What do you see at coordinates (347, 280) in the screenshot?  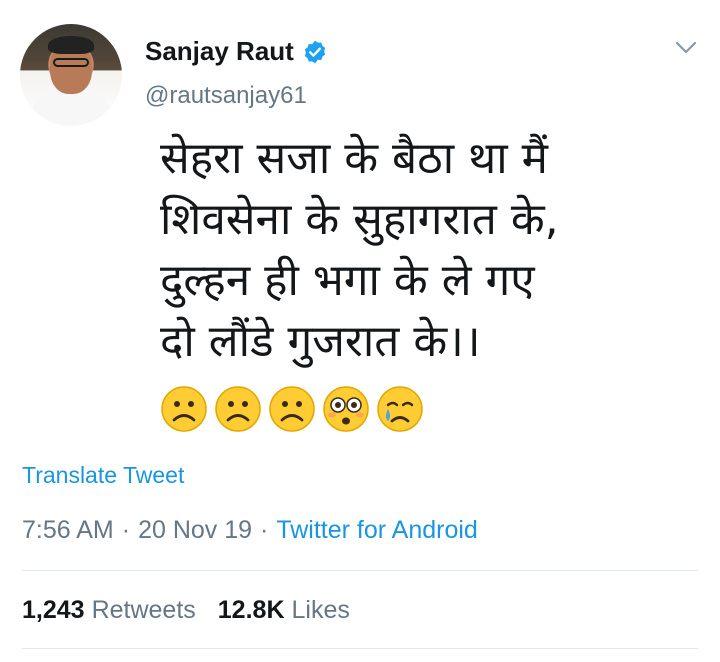 I see `tweet-line: दुल्हन ही भगा के ले गए` at bounding box center [347, 280].